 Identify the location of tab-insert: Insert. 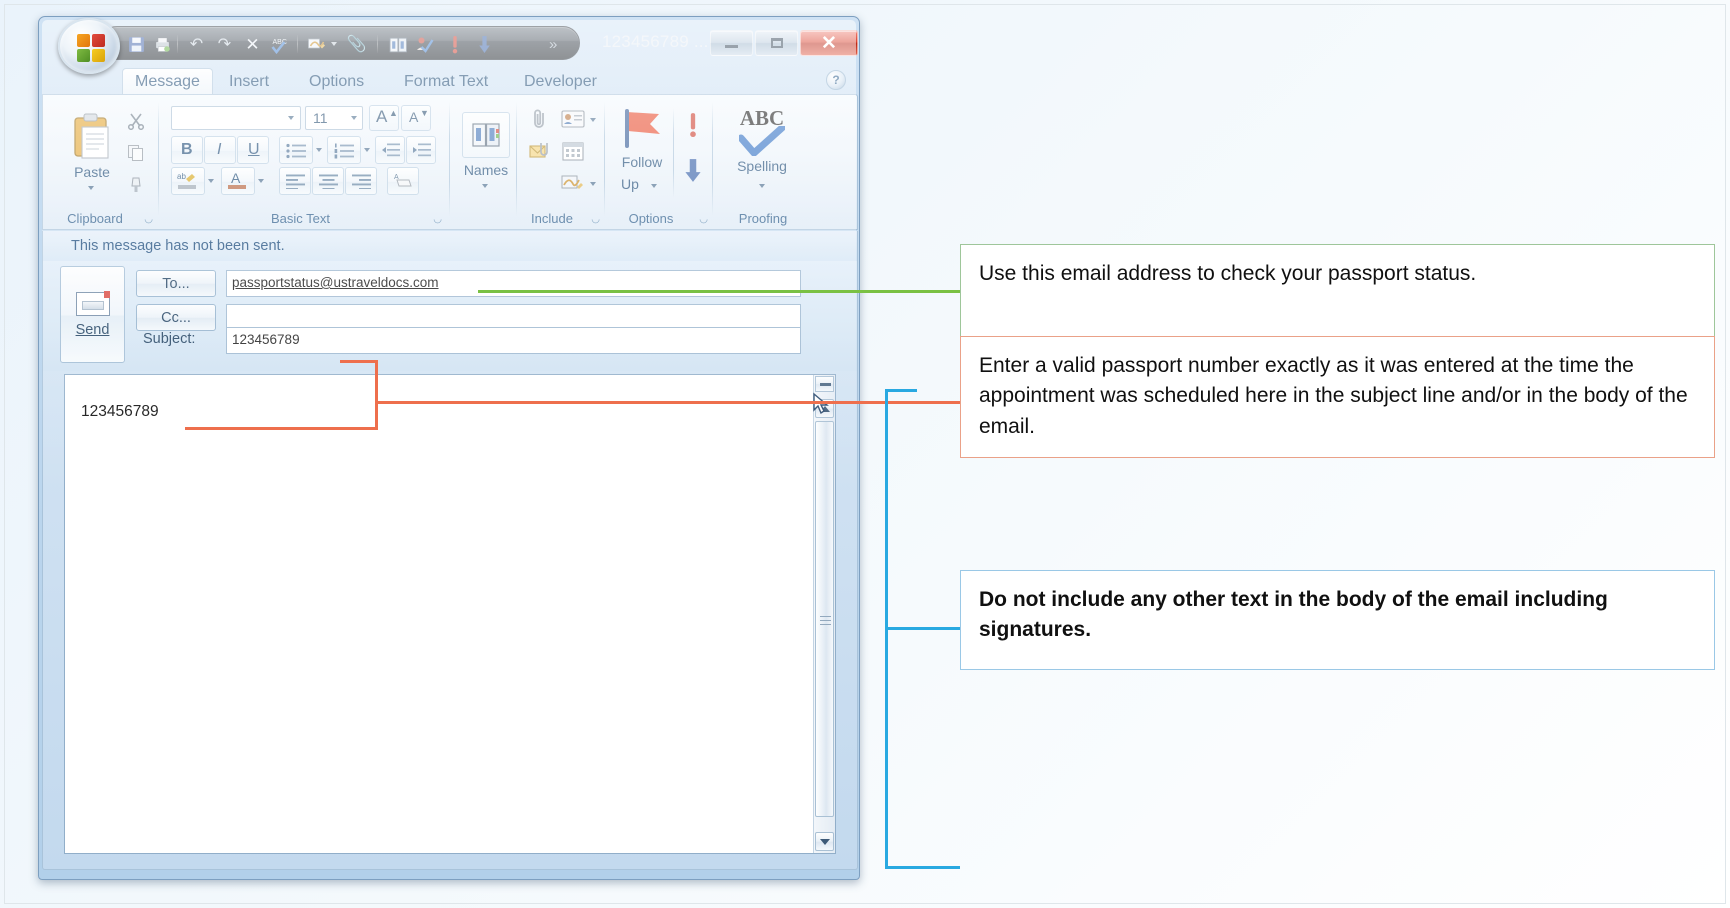
(249, 81).